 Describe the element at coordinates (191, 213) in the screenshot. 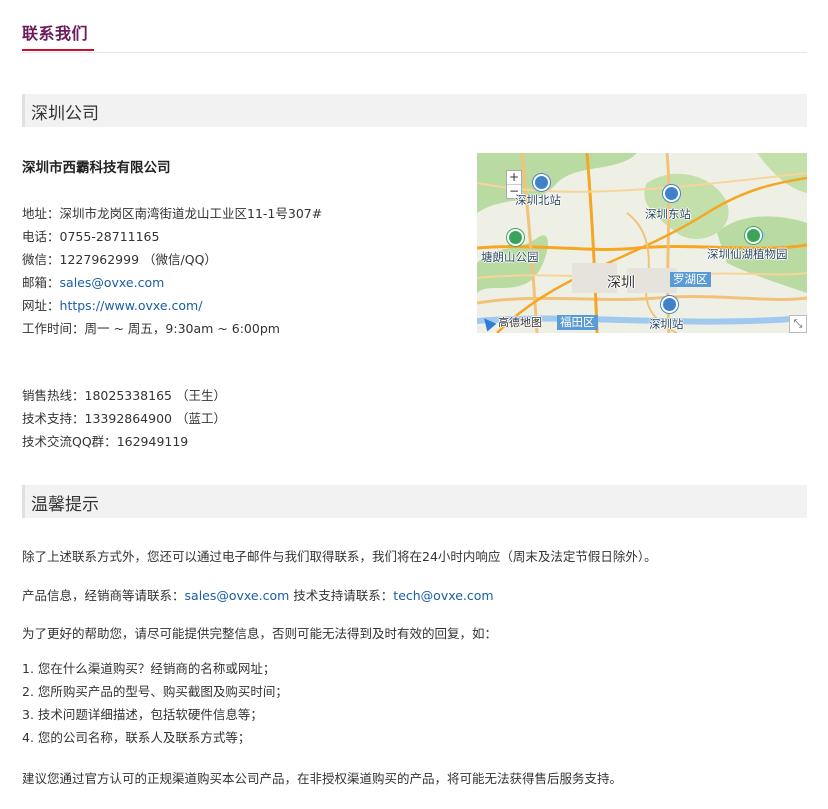

I see `address-value: 深圳市龙岗区南湾街道龙山工业区11-1号307#` at that location.